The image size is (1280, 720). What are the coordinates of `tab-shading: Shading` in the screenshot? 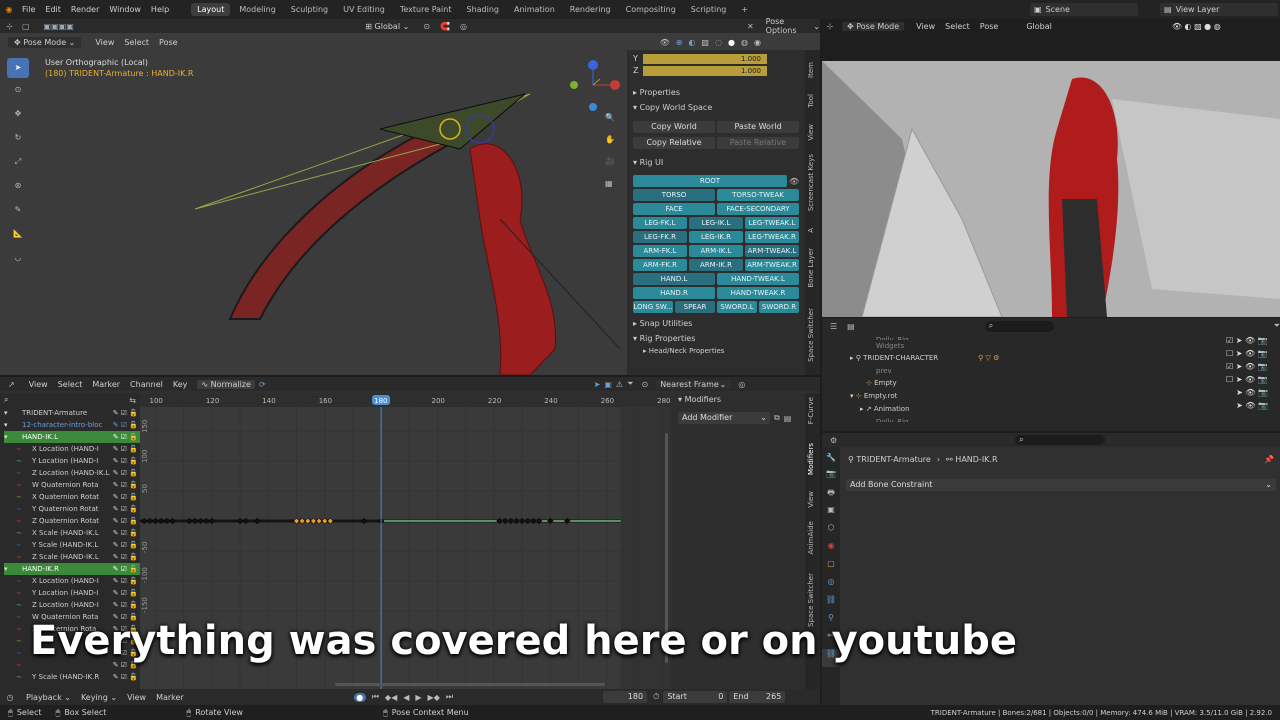 It's located at (482, 9).